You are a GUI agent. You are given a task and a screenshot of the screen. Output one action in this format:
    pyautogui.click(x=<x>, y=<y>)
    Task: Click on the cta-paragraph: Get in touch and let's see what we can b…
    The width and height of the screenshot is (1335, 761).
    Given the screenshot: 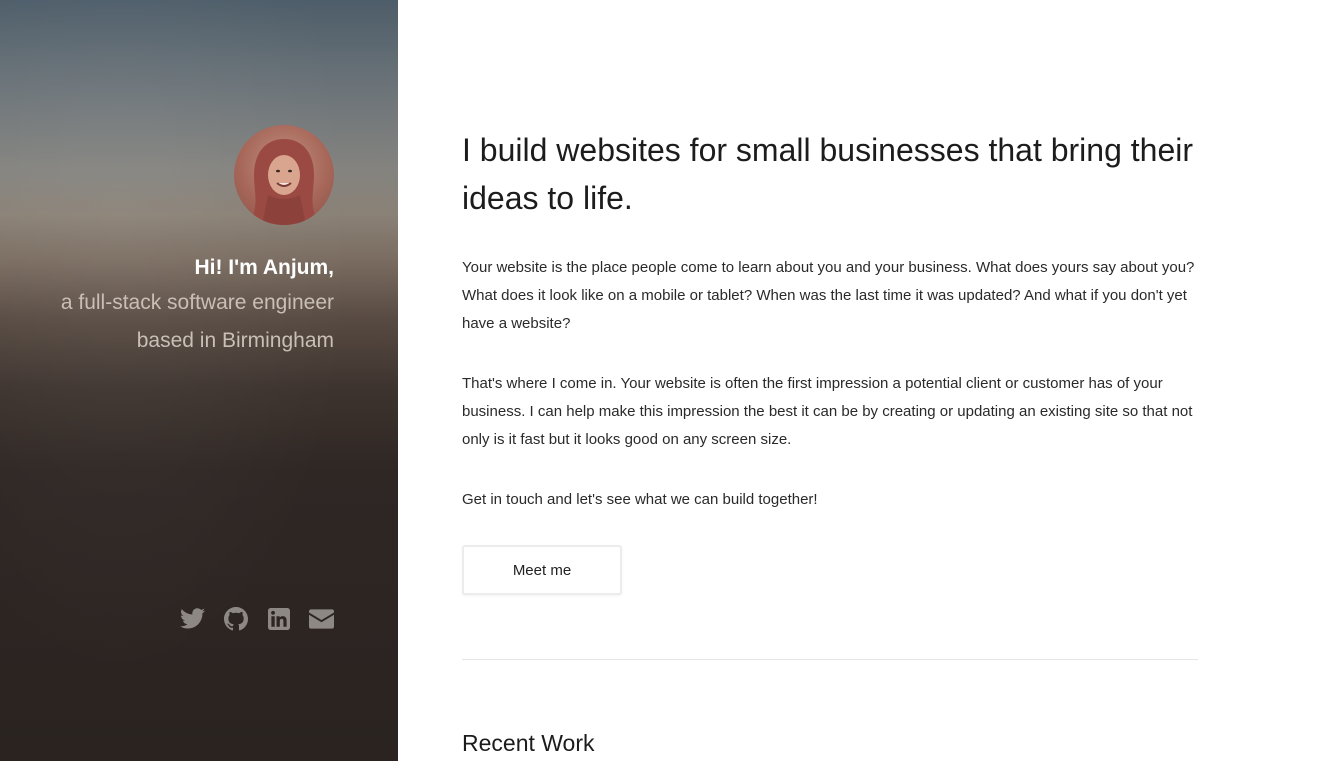 What is the action you would take?
    pyautogui.click(x=640, y=499)
    